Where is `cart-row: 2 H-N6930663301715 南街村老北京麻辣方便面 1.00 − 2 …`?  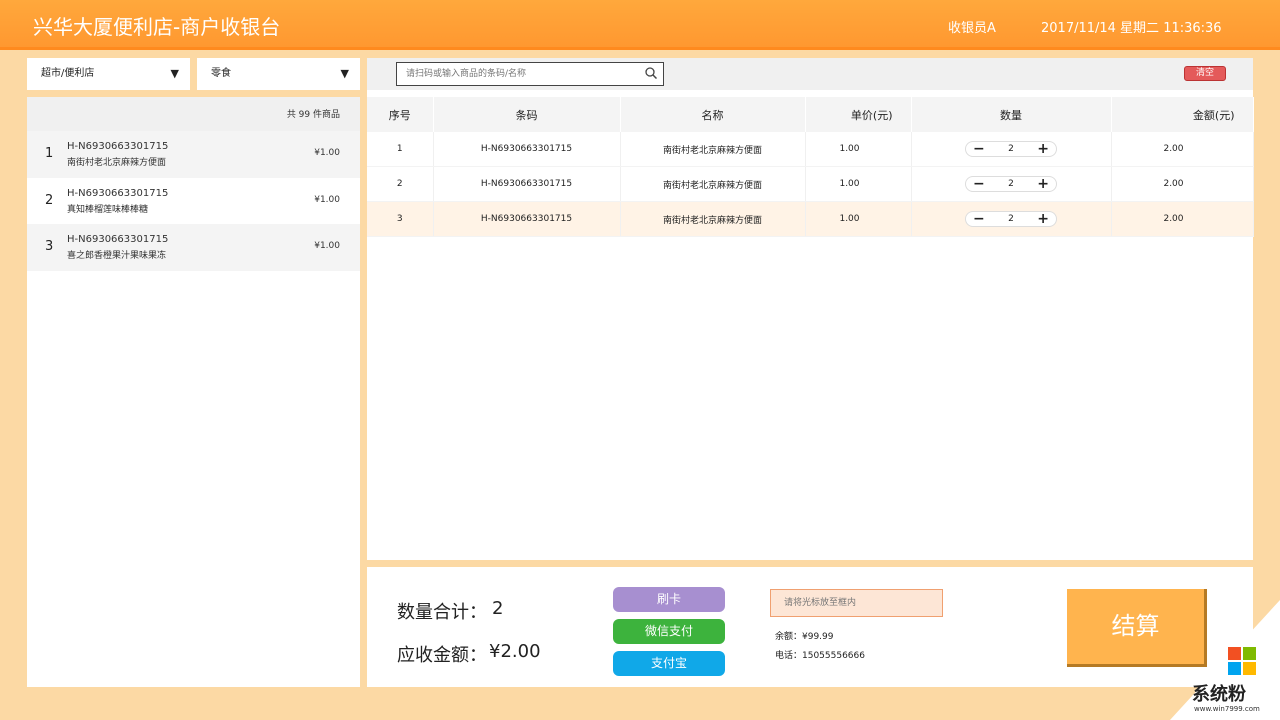 cart-row: 2 H-N6930663301715 南街村老北京麻辣方便面 1.00 − 2 … is located at coordinates (810, 184).